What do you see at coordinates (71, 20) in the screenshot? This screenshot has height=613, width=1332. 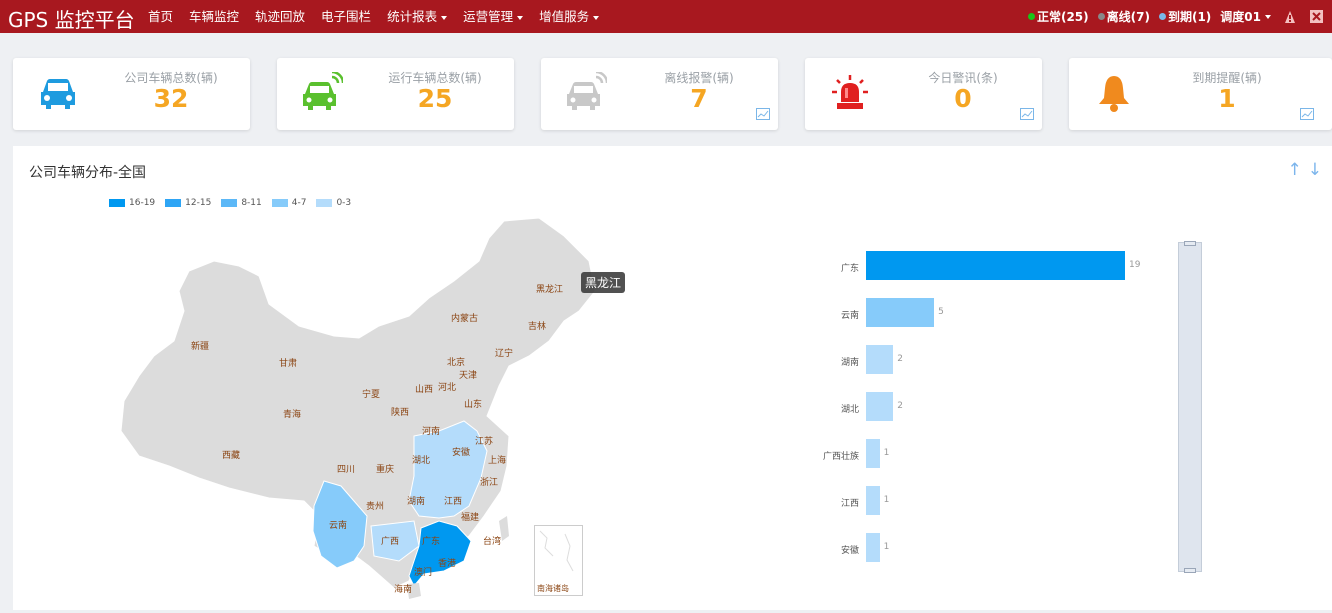 I see `brand-title: GPS 监控平台` at bounding box center [71, 20].